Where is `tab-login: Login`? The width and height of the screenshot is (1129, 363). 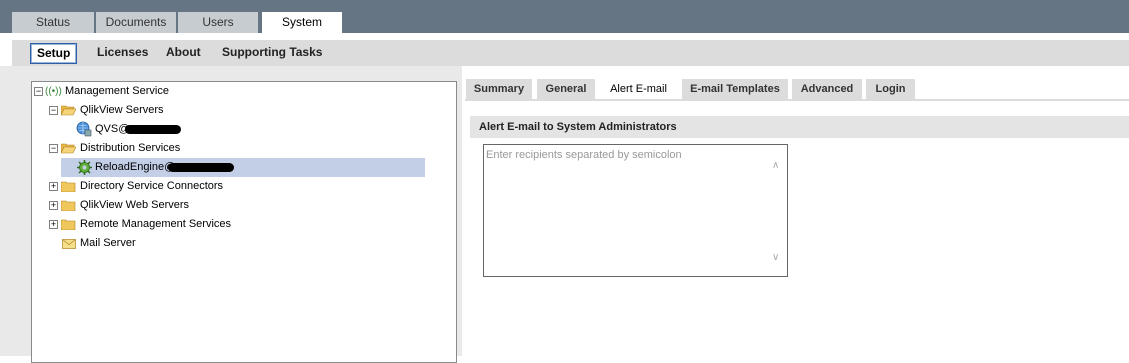
tab-login: Login is located at coordinates (890, 89).